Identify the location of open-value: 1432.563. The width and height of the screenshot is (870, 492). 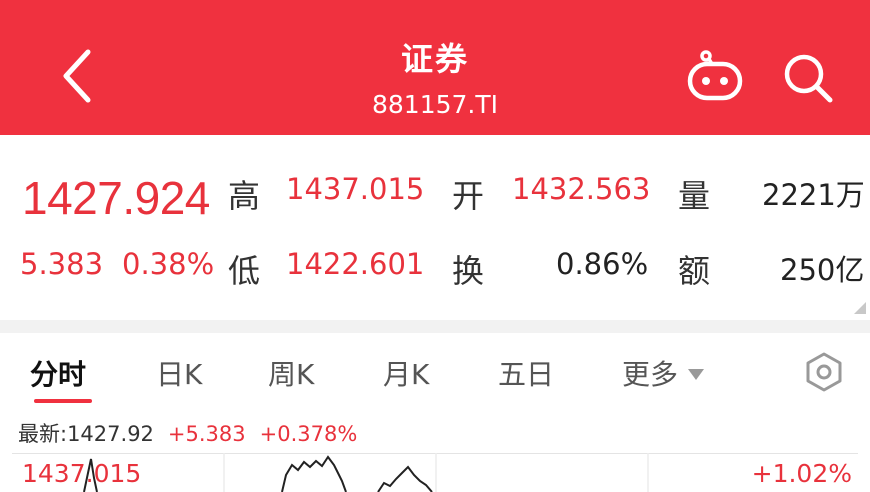
(581, 189).